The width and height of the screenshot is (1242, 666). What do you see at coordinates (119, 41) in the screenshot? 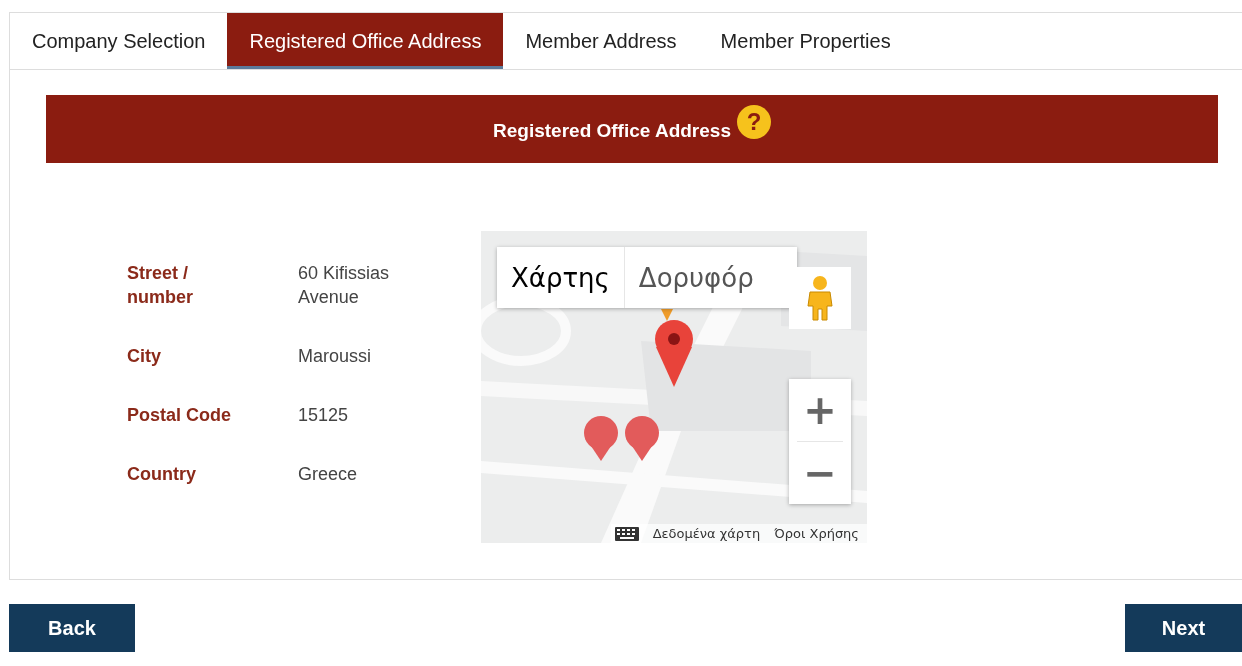
I see `tab: Company Selection` at bounding box center [119, 41].